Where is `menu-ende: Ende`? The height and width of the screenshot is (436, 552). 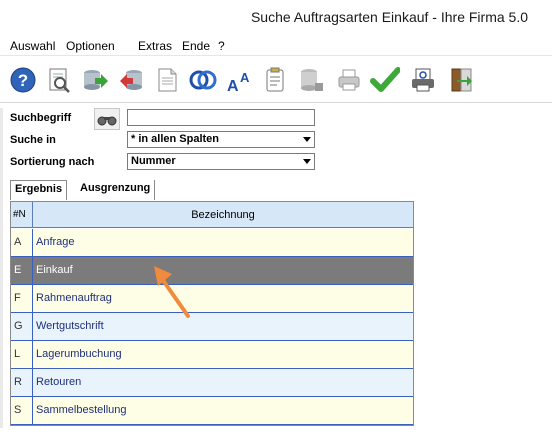
menu-ende: Ende is located at coordinates (196, 46).